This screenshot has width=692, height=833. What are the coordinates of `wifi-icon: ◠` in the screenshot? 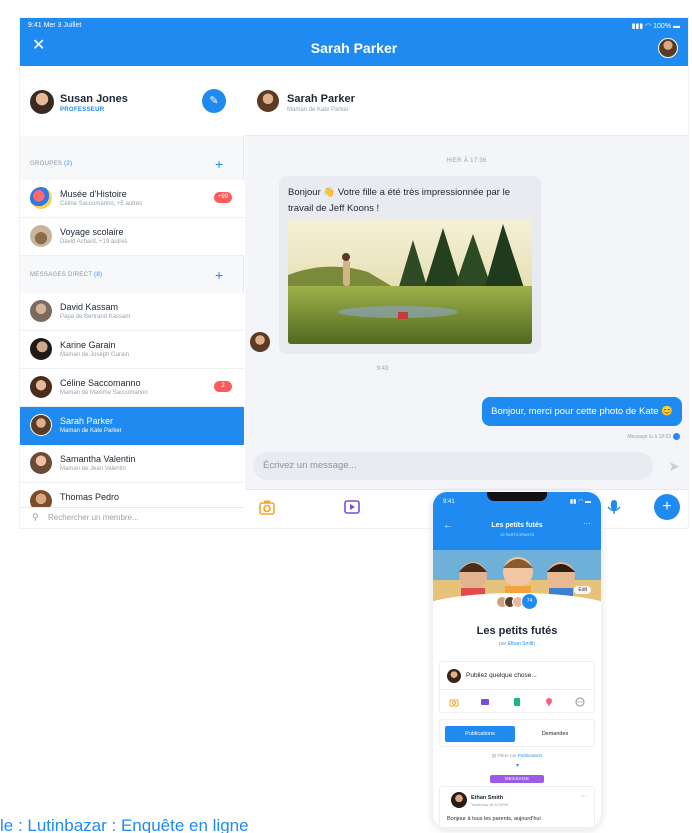 It's located at (648, 26).